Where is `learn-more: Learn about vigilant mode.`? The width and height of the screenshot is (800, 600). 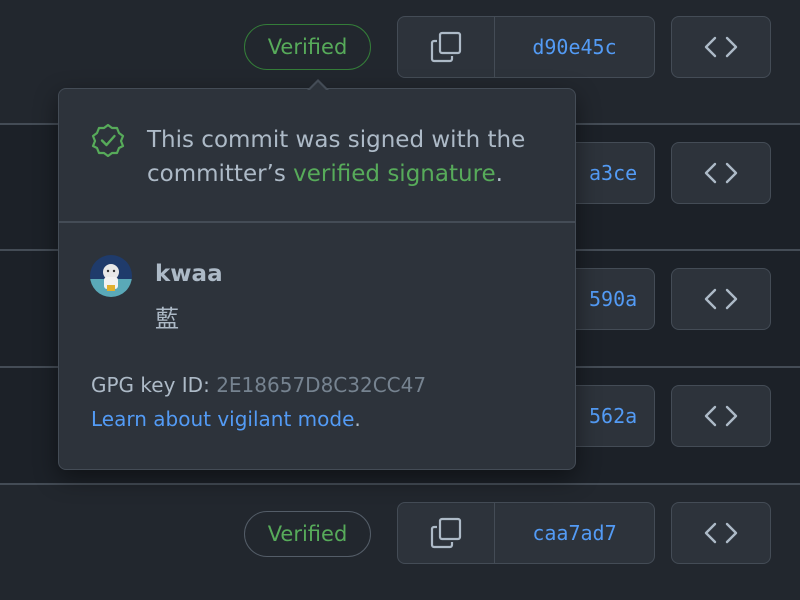
learn-more: Learn about vigilant mode. is located at coordinates (226, 419).